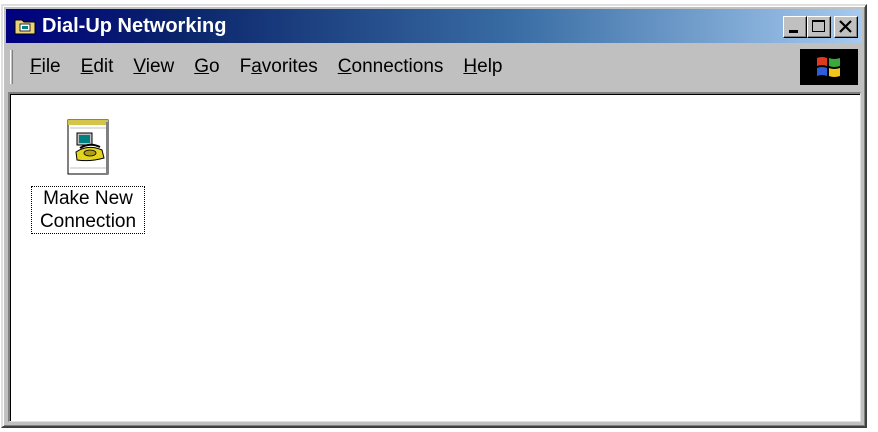 The height and width of the screenshot is (432, 878). I want to click on menu-help-rest: elp, so click(490, 66).